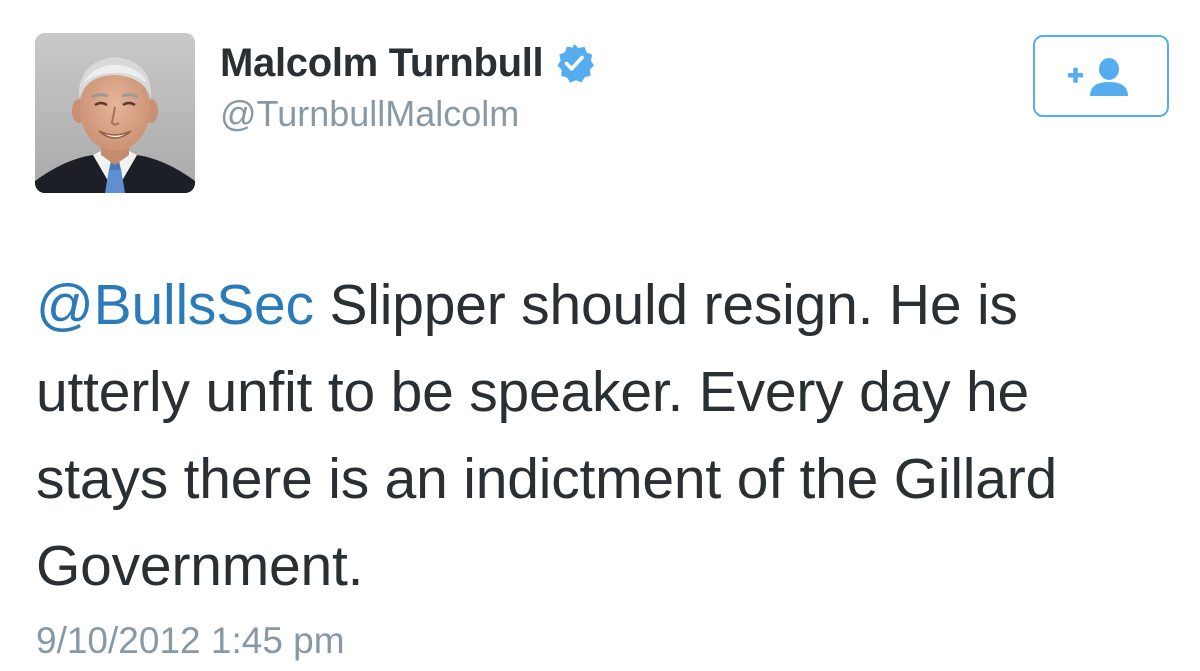 The width and height of the screenshot is (1200, 671). Describe the element at coordinates (382, 63) in the screenshot. I see `display-name: Malcolm Turnbull` at that location.